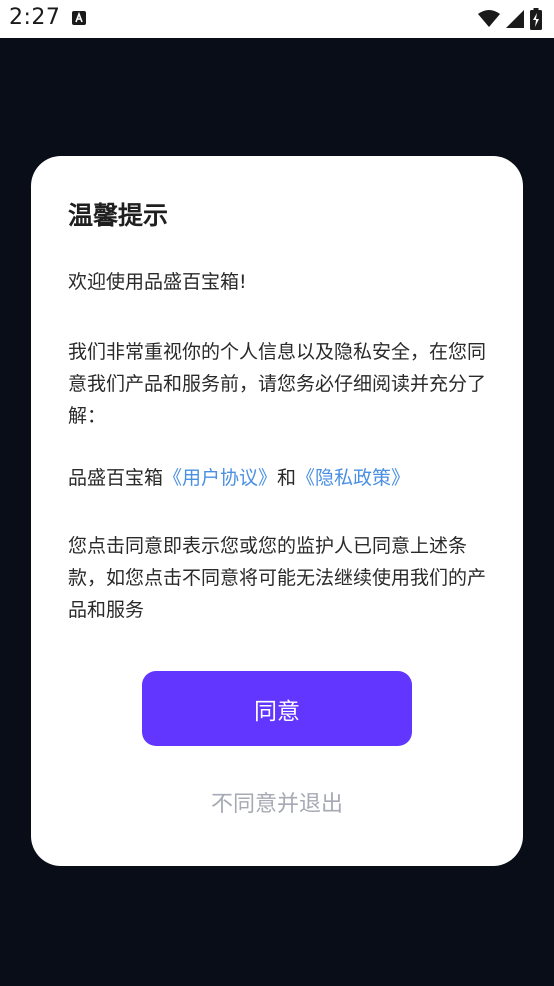 The image size is (554, 986). I want to click on wifi-icon, so click(489, 18).